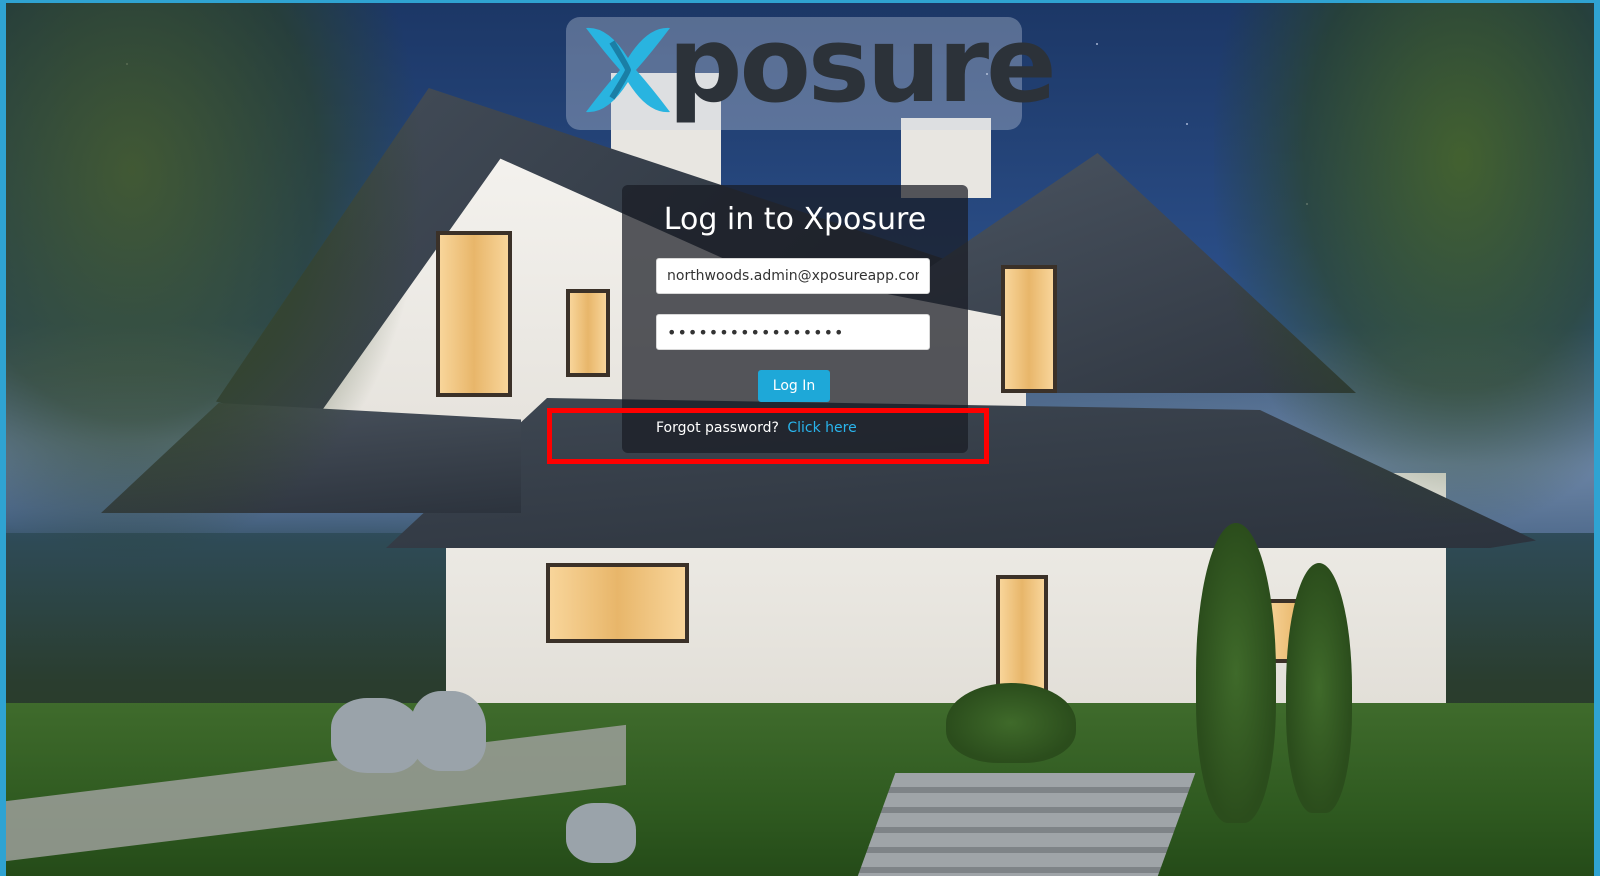 The height and width of the screenshot is (876, 1600). What do you see at coordinates (795, 219) in the screenshot?
I see `login-title: Log in to Xposure` at bounding box center [795, 219].